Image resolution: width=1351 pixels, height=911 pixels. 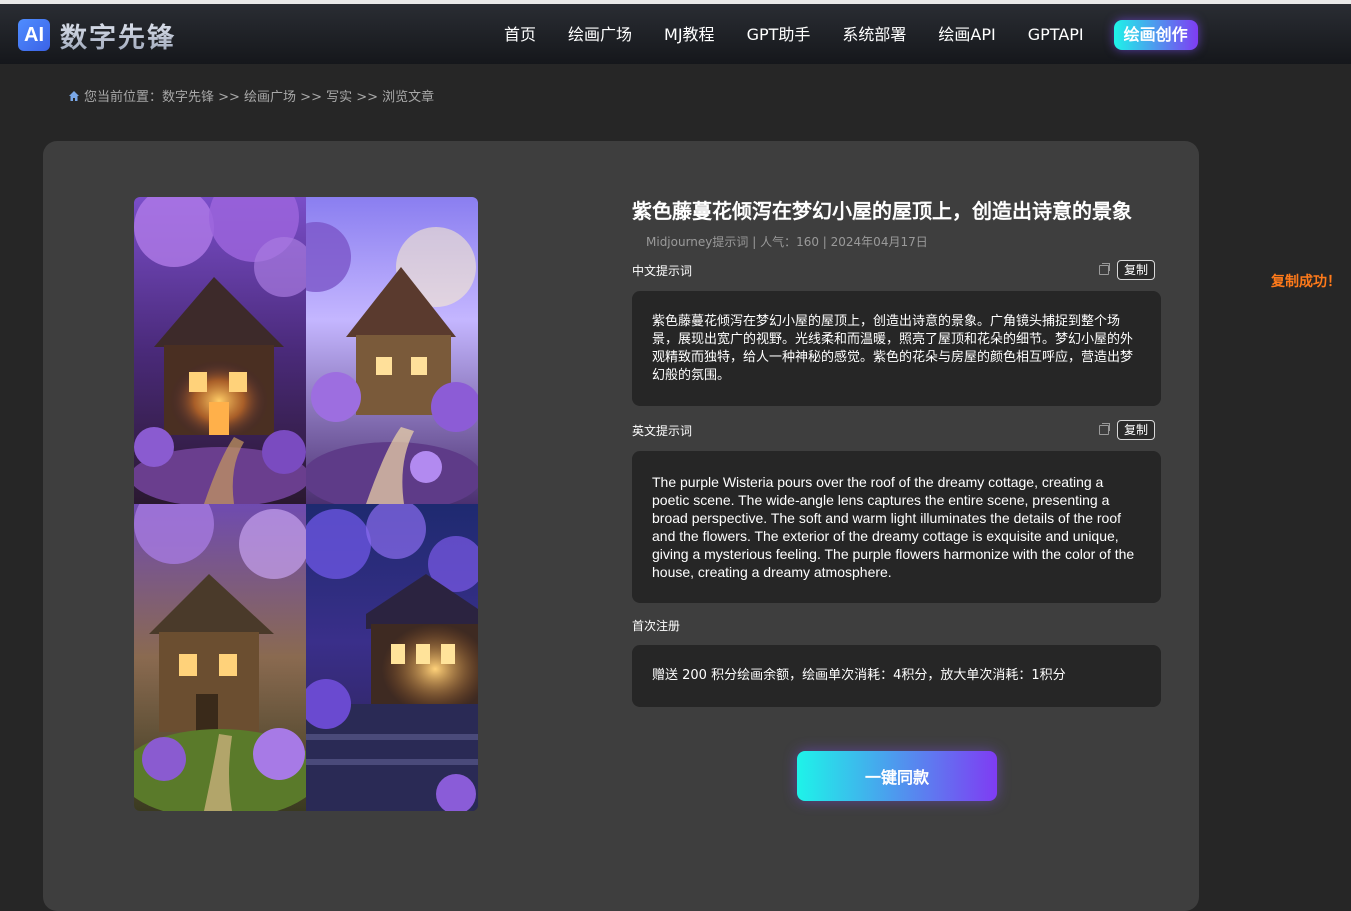 What do you see at coordinates (1136, 430) in the screenshot?
I see `en-copy-button: 复制` at bounding box center [1136, 430].